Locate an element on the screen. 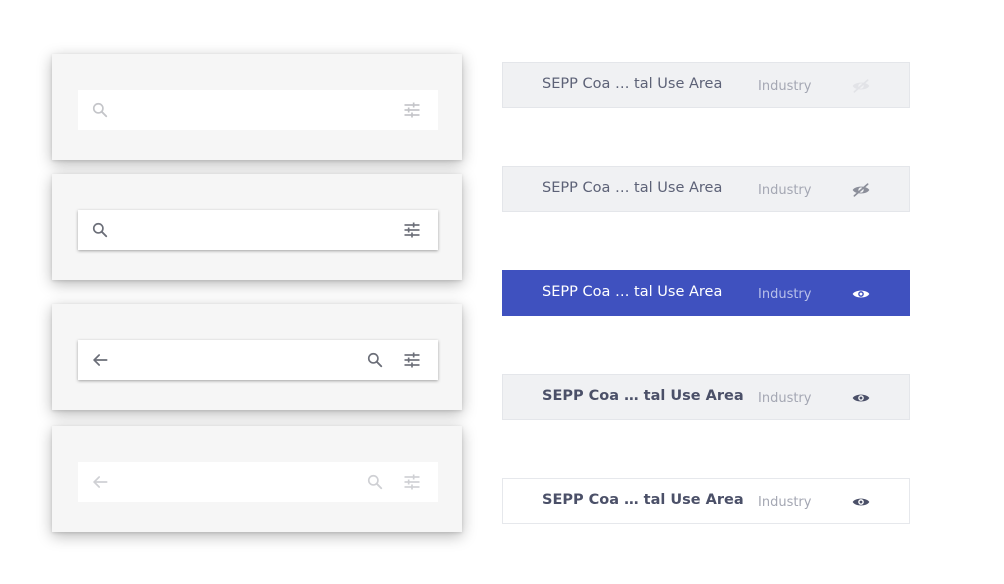 The width and height of the screenshot is (1004, 584). layer-row-selected: SEPP Coa … tal Use Area Industry is located at coordinates (706, 293).